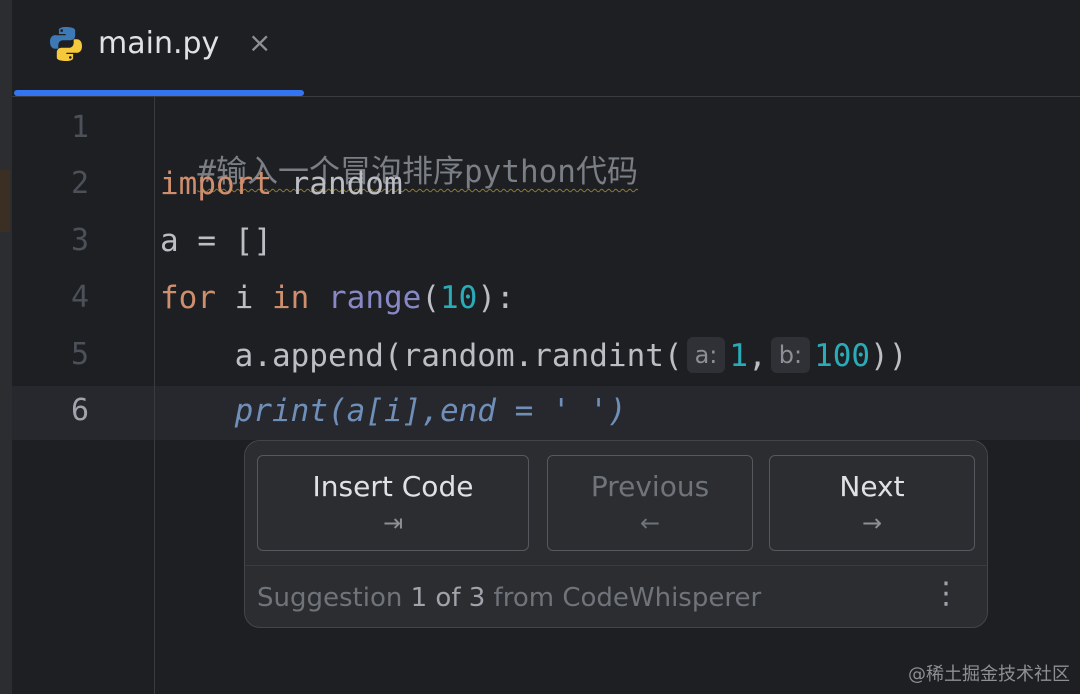 This screenshot has height=694, width=1080. Describe the element at coordinates (458, 356) in the screenshot. I see `code-text: a.append(random.randint(` at that location.